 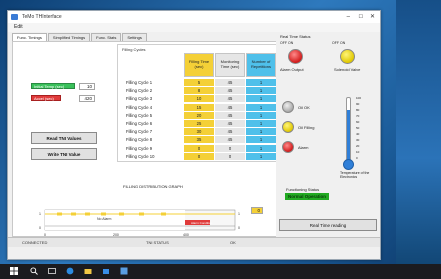 I want to click on thermometer-tube, so click(x=348, y=129).